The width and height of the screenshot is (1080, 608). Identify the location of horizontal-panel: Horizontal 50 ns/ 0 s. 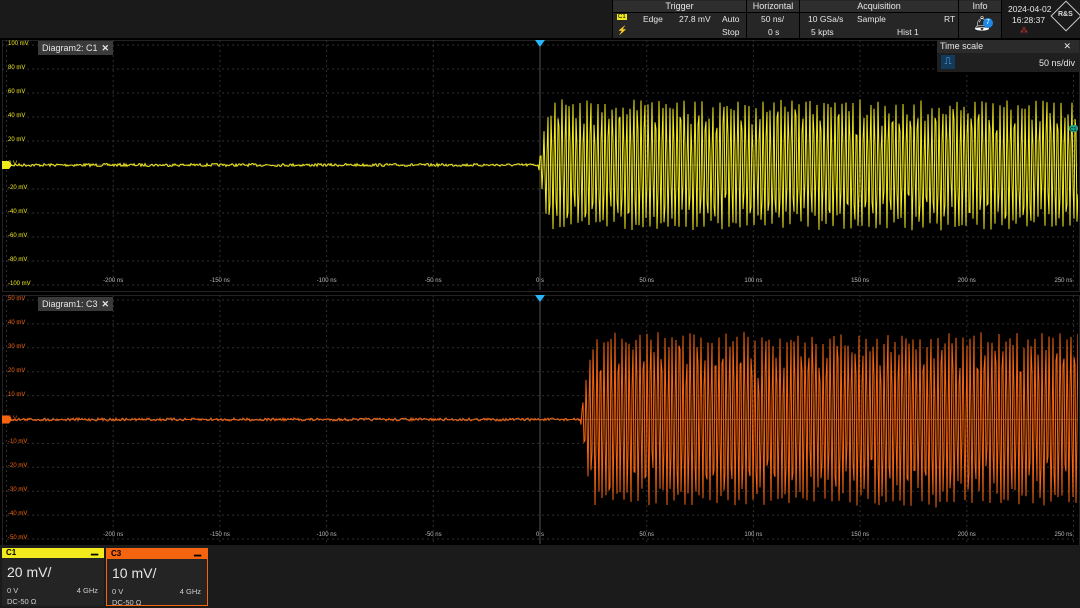
(772, 19).